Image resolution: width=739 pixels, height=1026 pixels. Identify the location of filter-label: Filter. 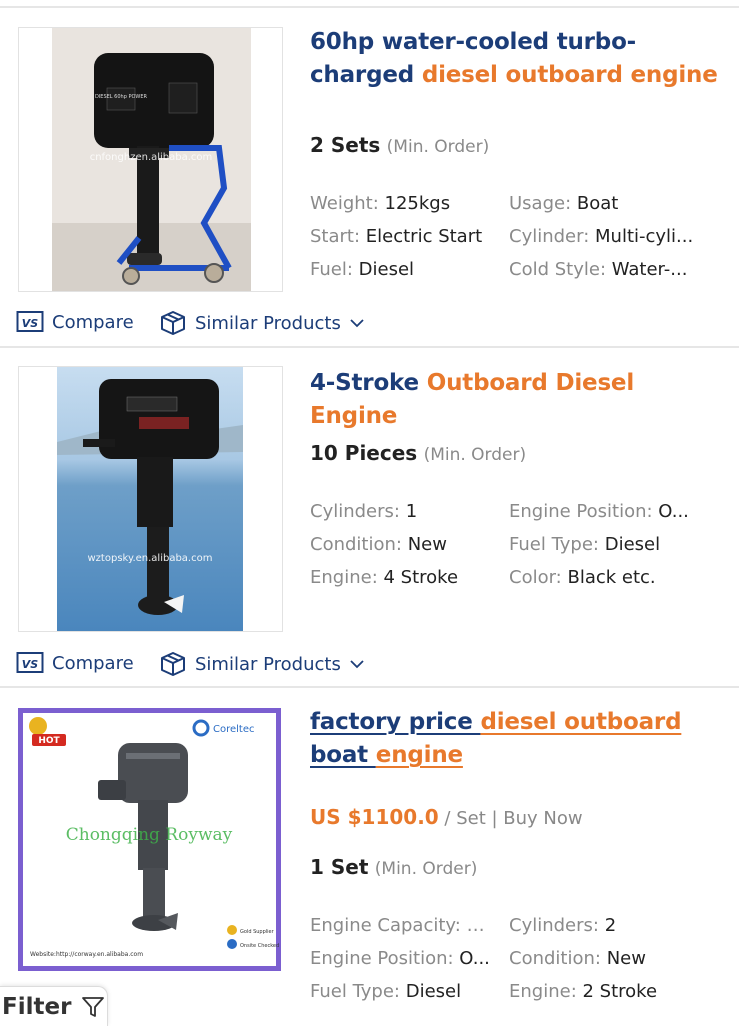
(37, 1006).